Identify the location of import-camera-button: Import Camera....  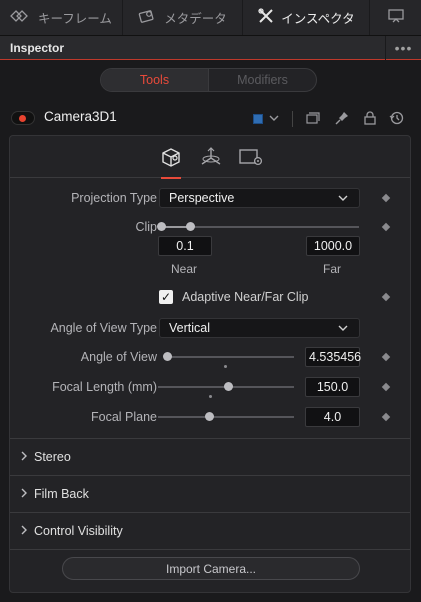
(211, 568).